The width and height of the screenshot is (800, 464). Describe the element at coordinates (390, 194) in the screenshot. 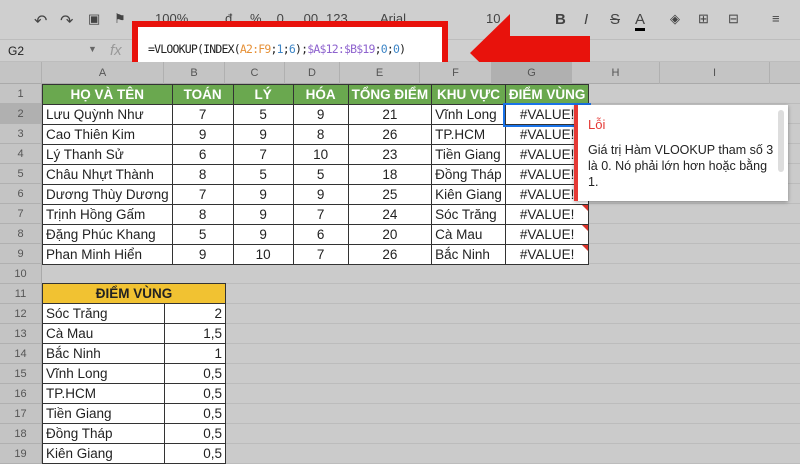

I see `table-cell: 25` at that location.